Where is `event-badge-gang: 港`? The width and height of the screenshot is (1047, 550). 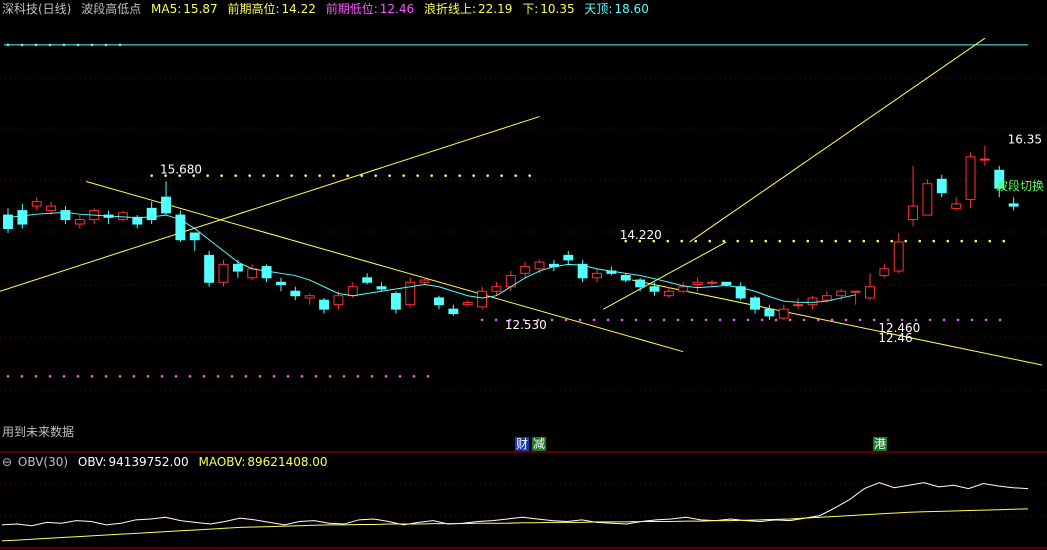
event-badge-gang: 港 is located at coordinates (880, 444).